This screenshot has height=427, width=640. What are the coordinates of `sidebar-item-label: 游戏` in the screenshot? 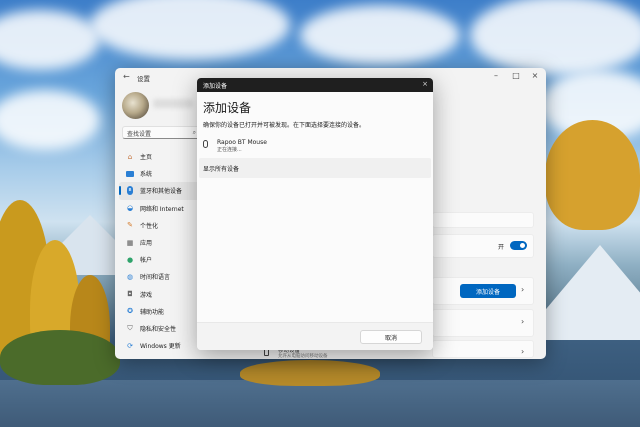 It's located at (146, 295).